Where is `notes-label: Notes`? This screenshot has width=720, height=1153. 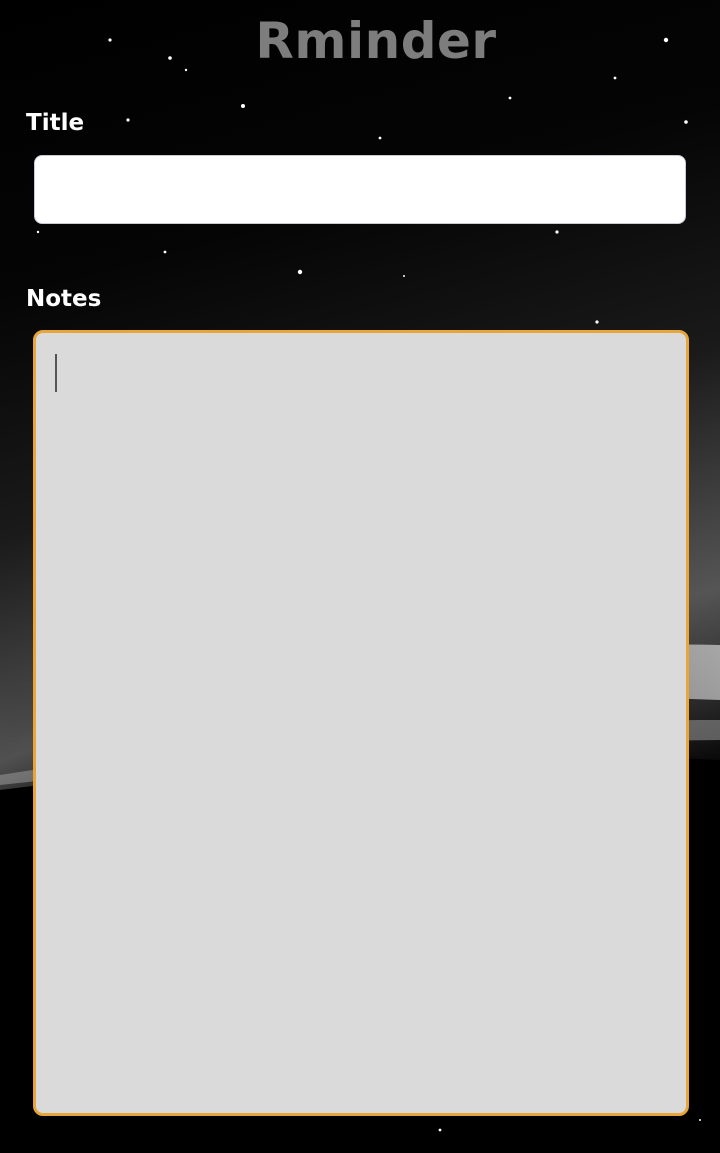
notes-label: Notes is located at coordinates (64, 299).